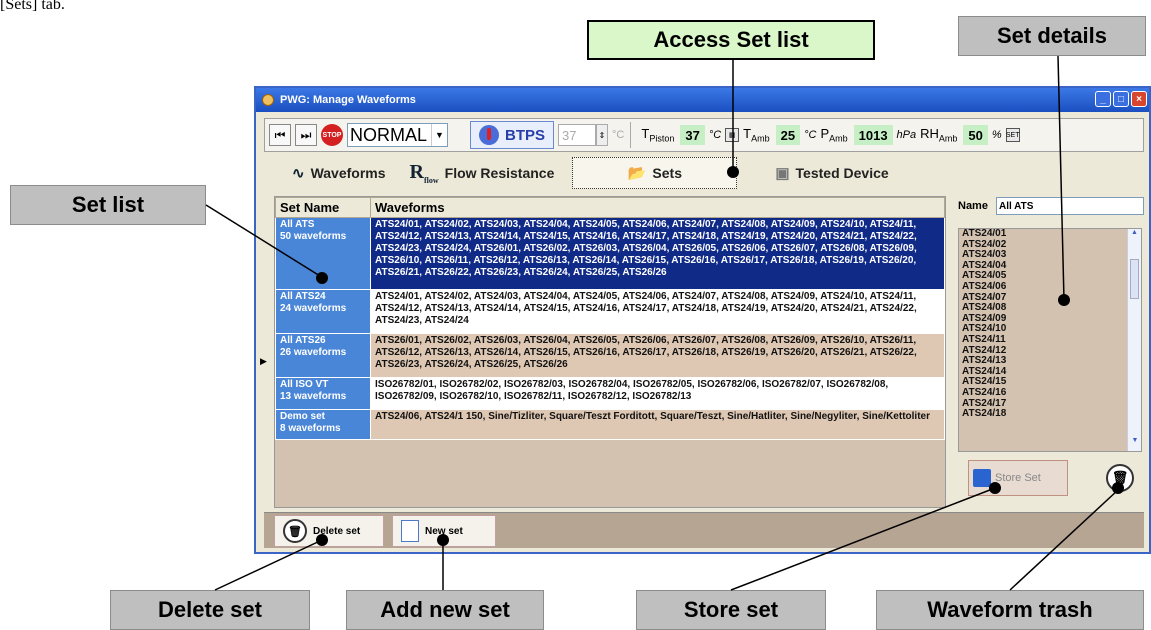 This screenshot has height=630, width=1151. I want to click on flow-resistance-icon: Rflow, so click(424, 173).